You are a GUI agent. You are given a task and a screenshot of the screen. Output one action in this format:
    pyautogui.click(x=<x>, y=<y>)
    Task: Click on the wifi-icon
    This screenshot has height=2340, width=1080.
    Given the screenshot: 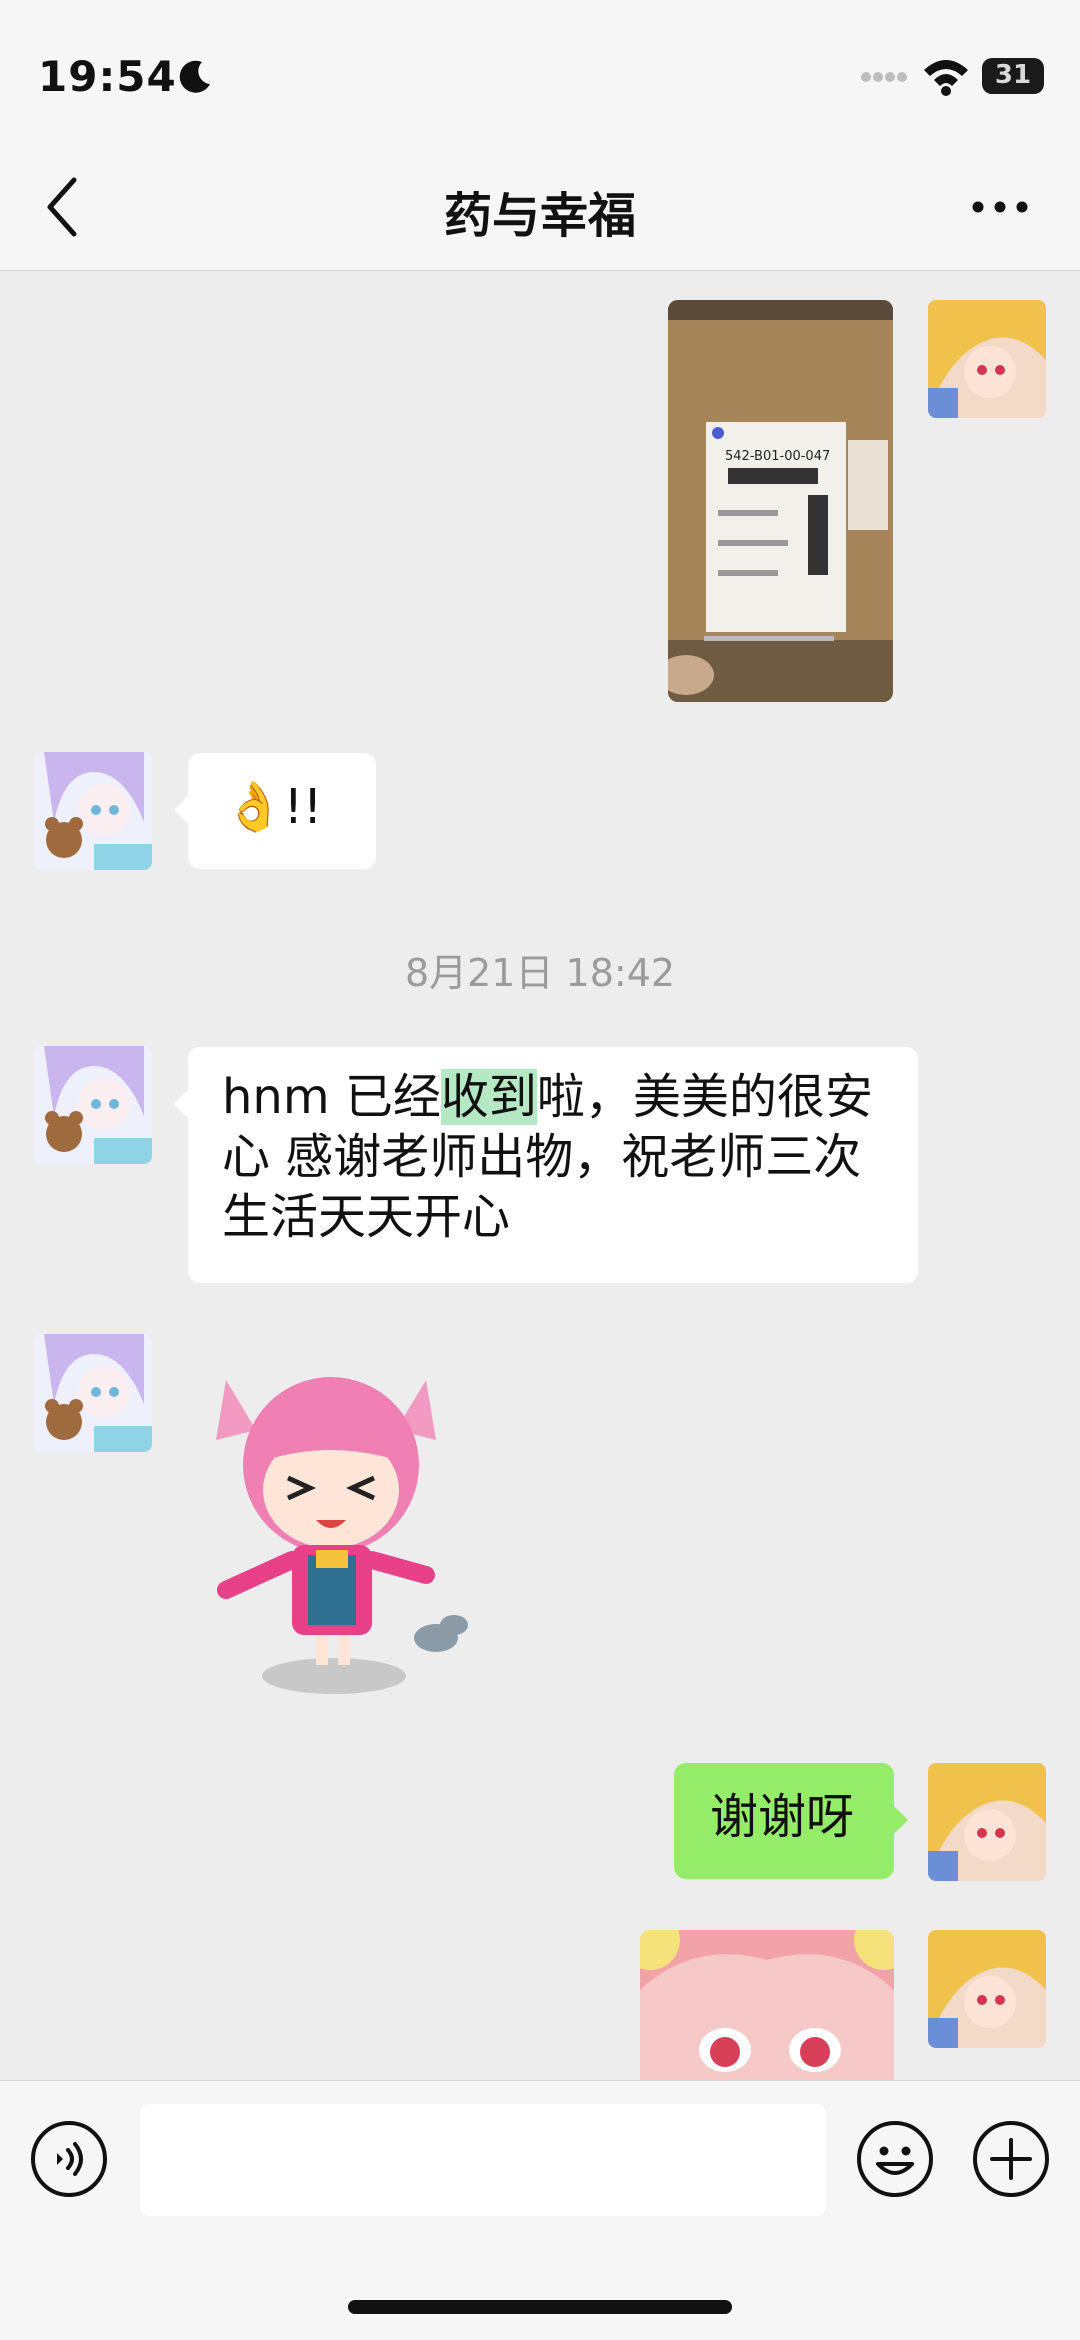 What is the action you would take?
    pyautogui.click(x=946, y=78)
    